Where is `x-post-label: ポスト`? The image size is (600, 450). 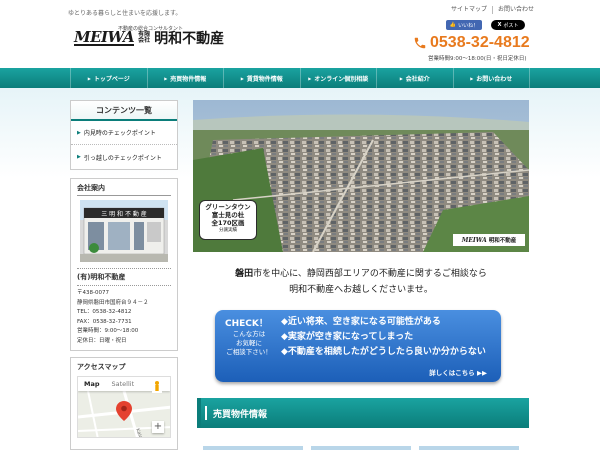 x-post-label: ポスト is located at coordinates (511, 25).